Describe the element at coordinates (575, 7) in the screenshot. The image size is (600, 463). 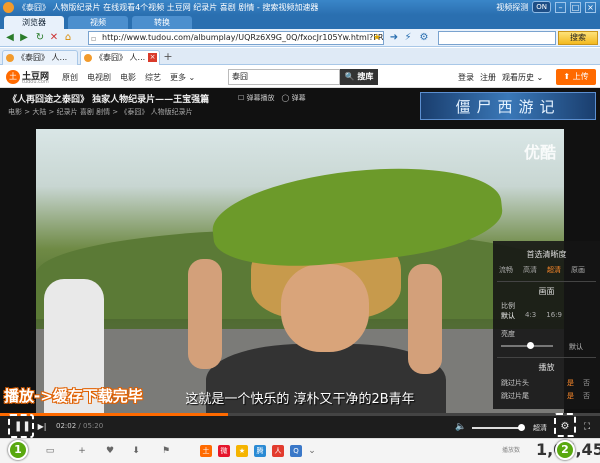
I see `maximize-icon: □` at that location.